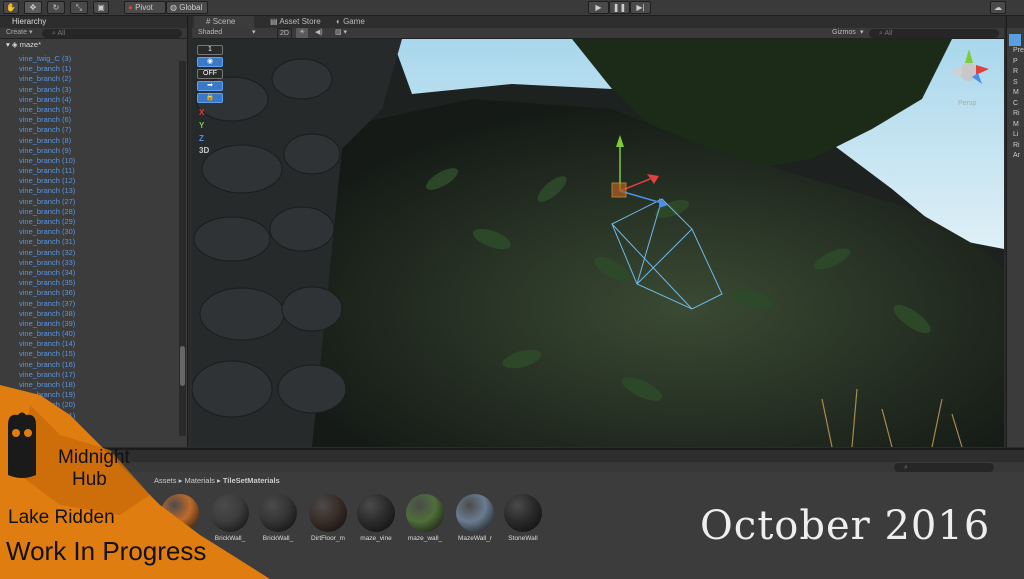  I want to click on rotate-icon: ↻, so click(56, 7).